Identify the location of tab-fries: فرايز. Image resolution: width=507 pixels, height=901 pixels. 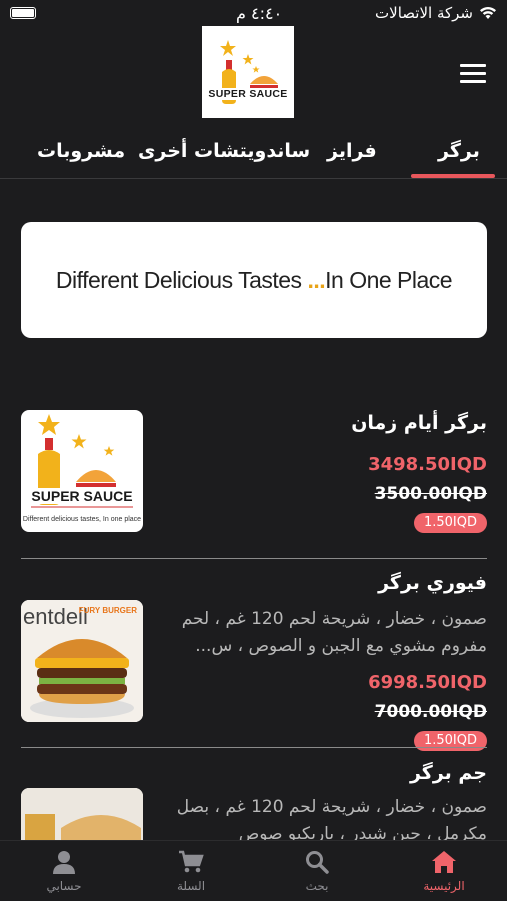
(352, 151).